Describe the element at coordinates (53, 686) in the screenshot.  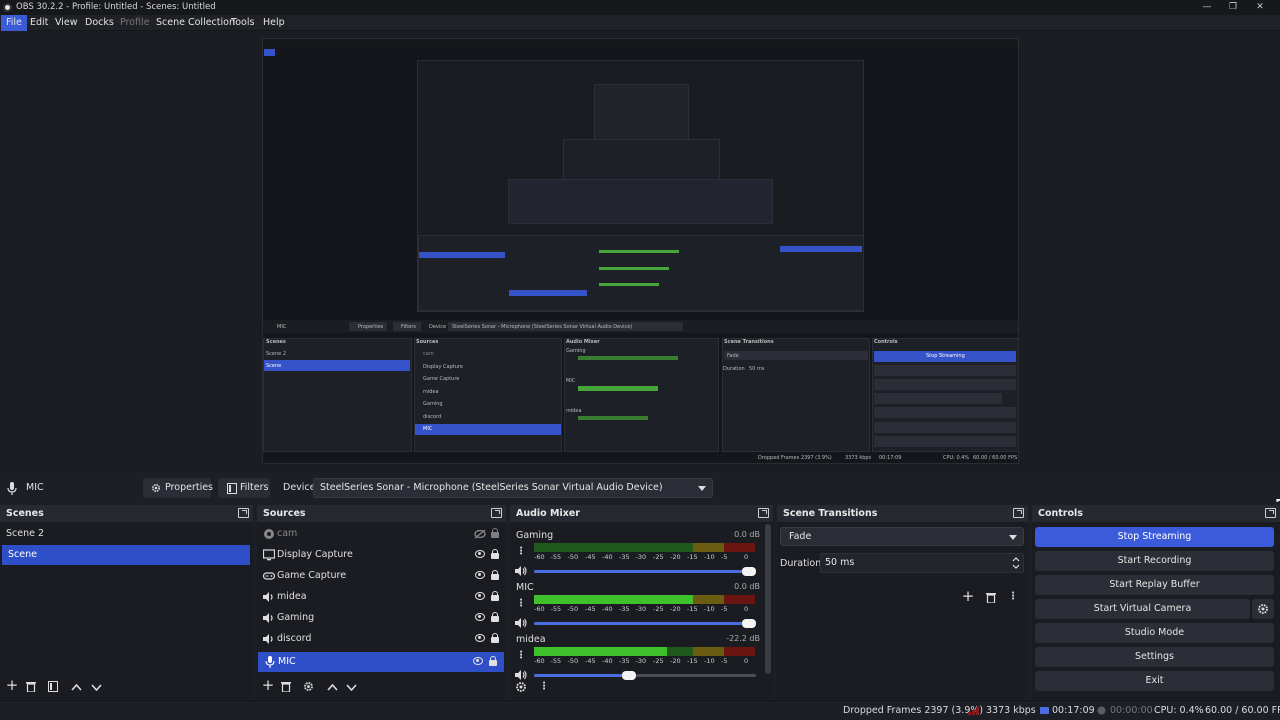
I see `filter-icon` at that location.